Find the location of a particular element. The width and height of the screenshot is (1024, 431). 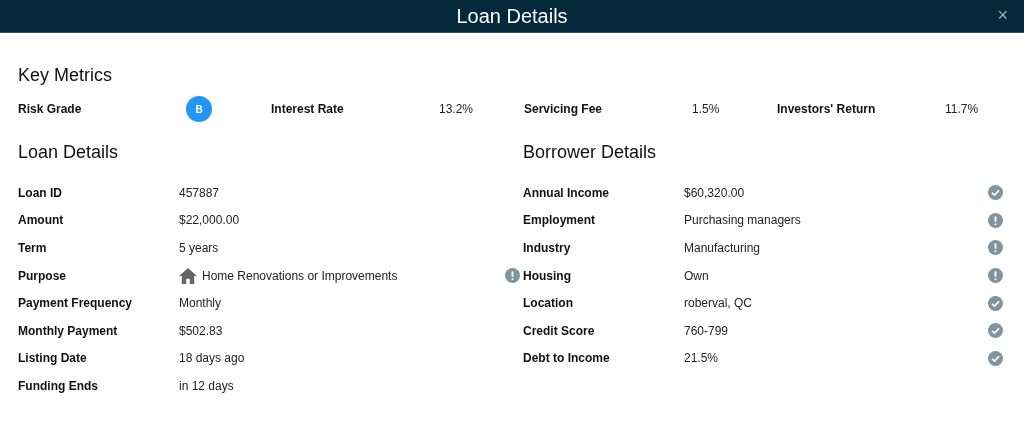

field-value: 457887 is located at coordinates (199, 192).